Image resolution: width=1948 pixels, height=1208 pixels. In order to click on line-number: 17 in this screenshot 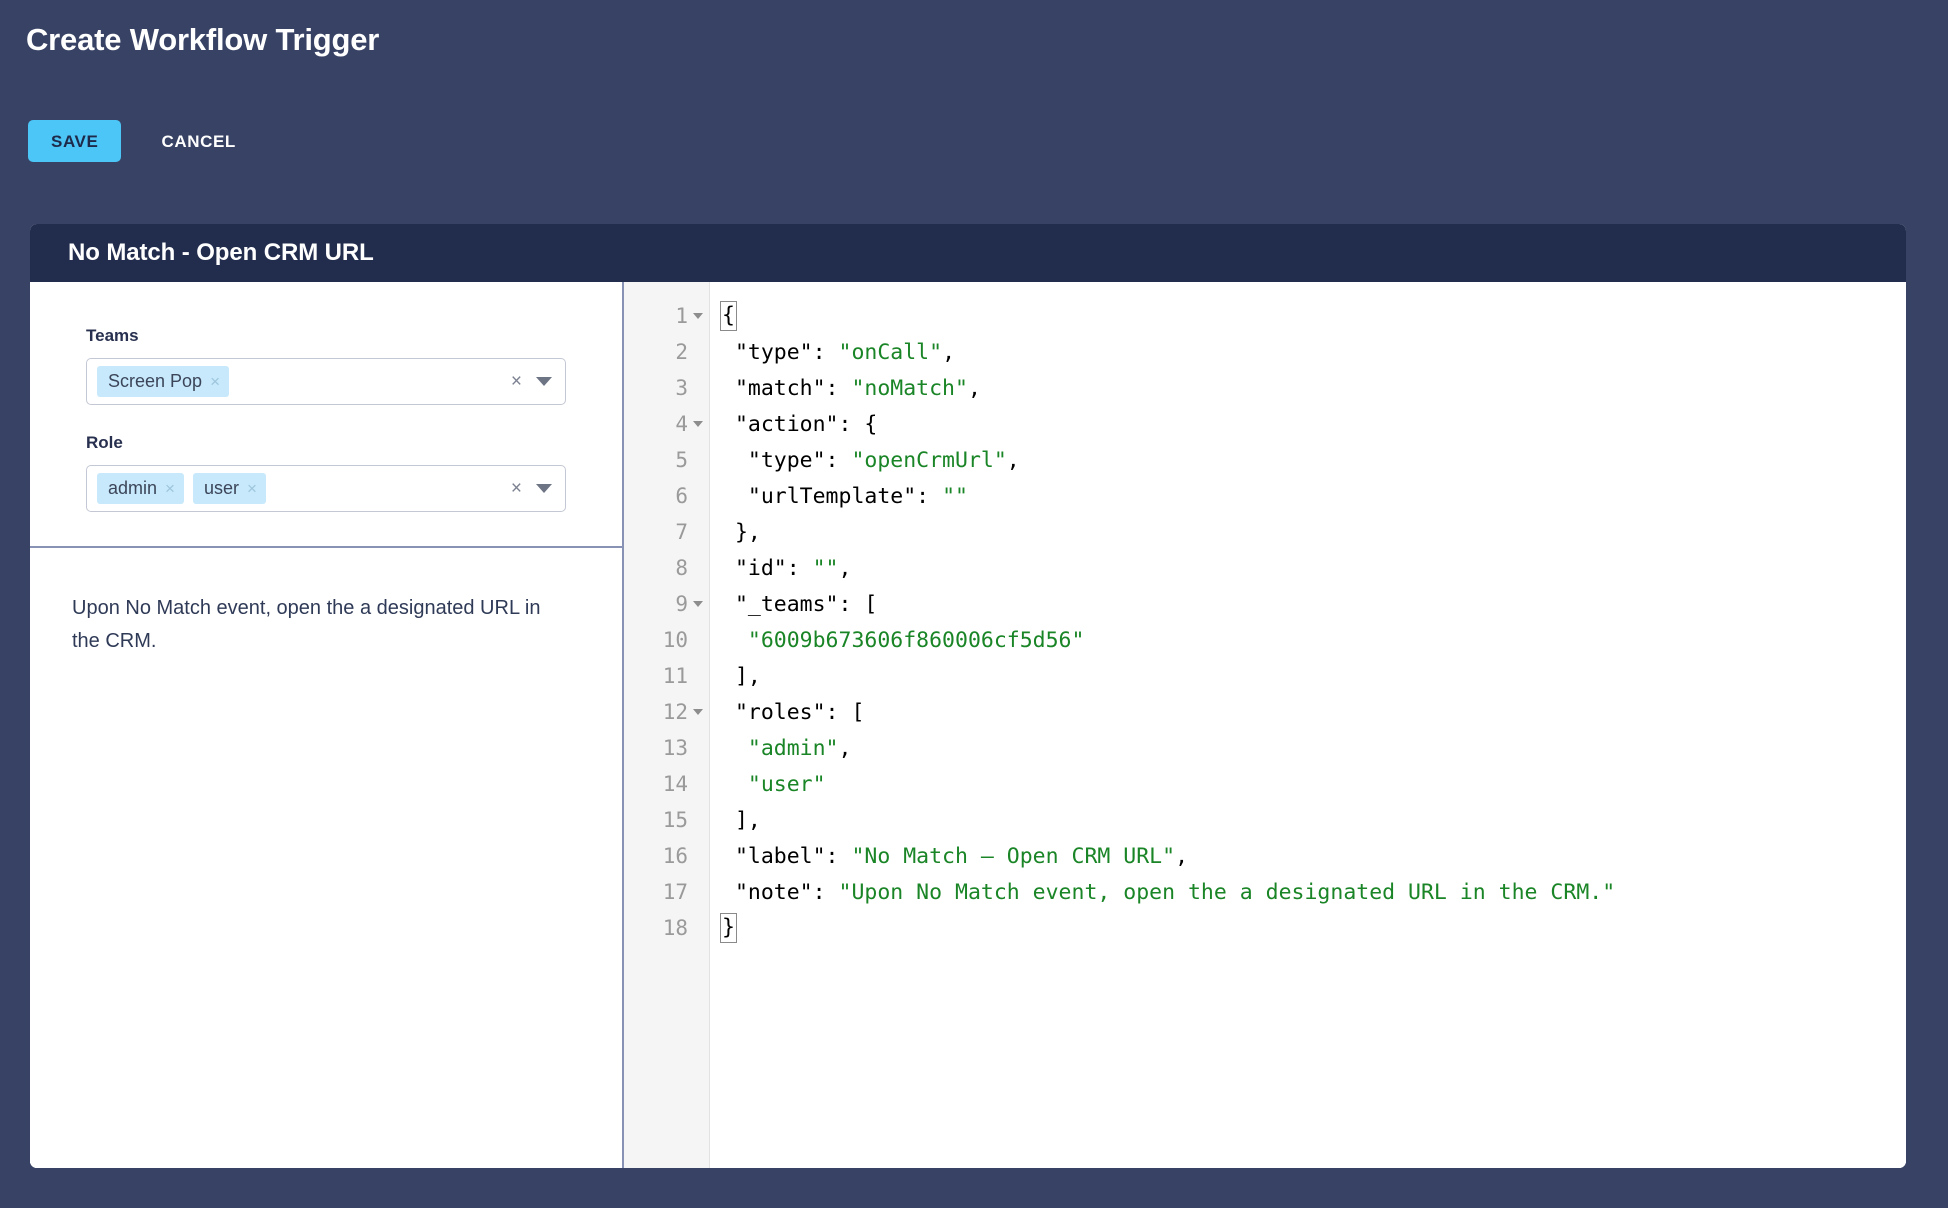, I will do `click(666, 892)`.